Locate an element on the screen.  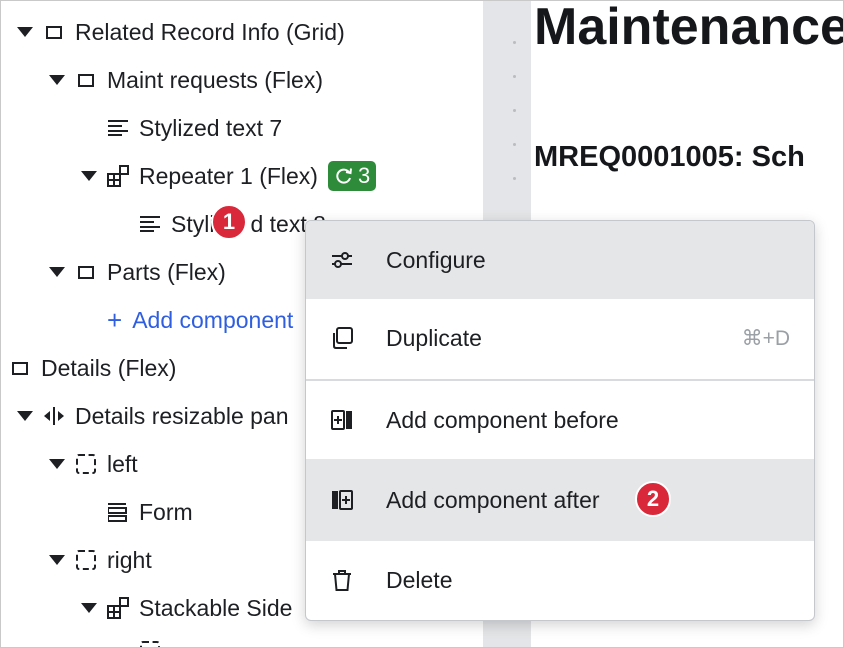
shortcut-hint: ⌘+D is located at coordinates (765, 338).